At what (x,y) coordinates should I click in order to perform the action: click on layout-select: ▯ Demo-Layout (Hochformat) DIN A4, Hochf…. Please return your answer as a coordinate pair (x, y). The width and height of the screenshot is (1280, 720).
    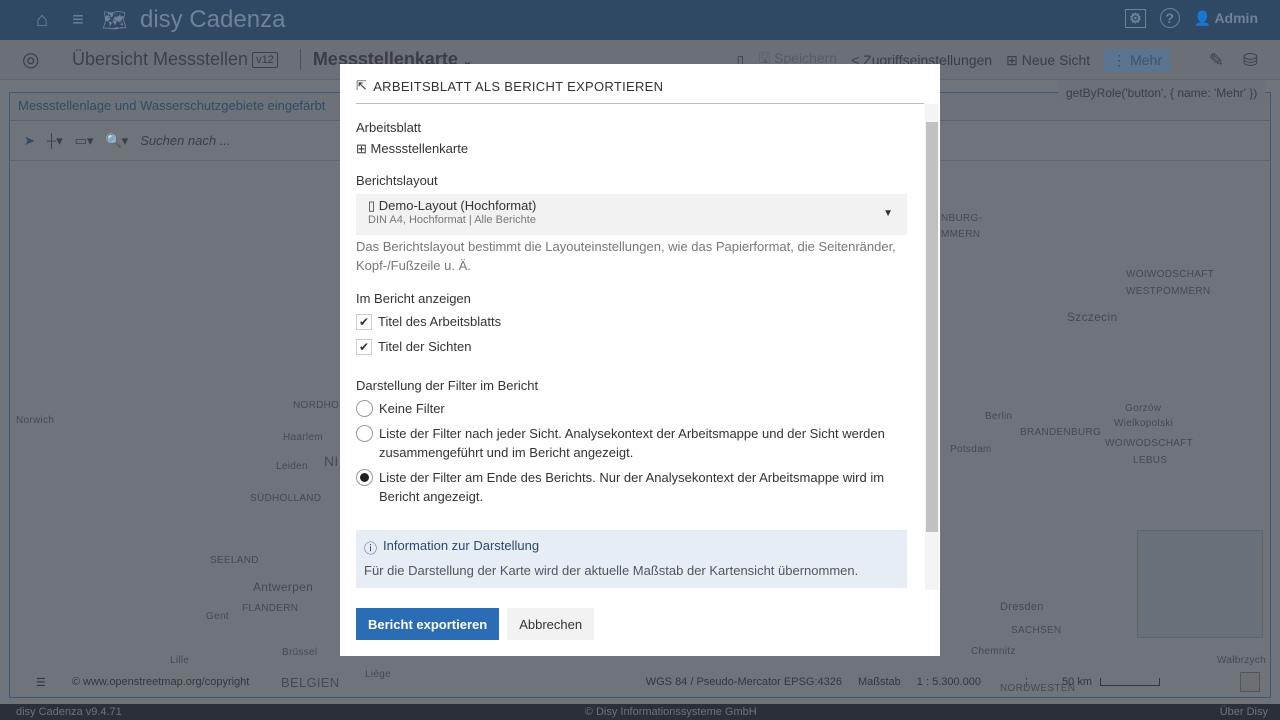
    Looking at the image, I should click on (631, 214).